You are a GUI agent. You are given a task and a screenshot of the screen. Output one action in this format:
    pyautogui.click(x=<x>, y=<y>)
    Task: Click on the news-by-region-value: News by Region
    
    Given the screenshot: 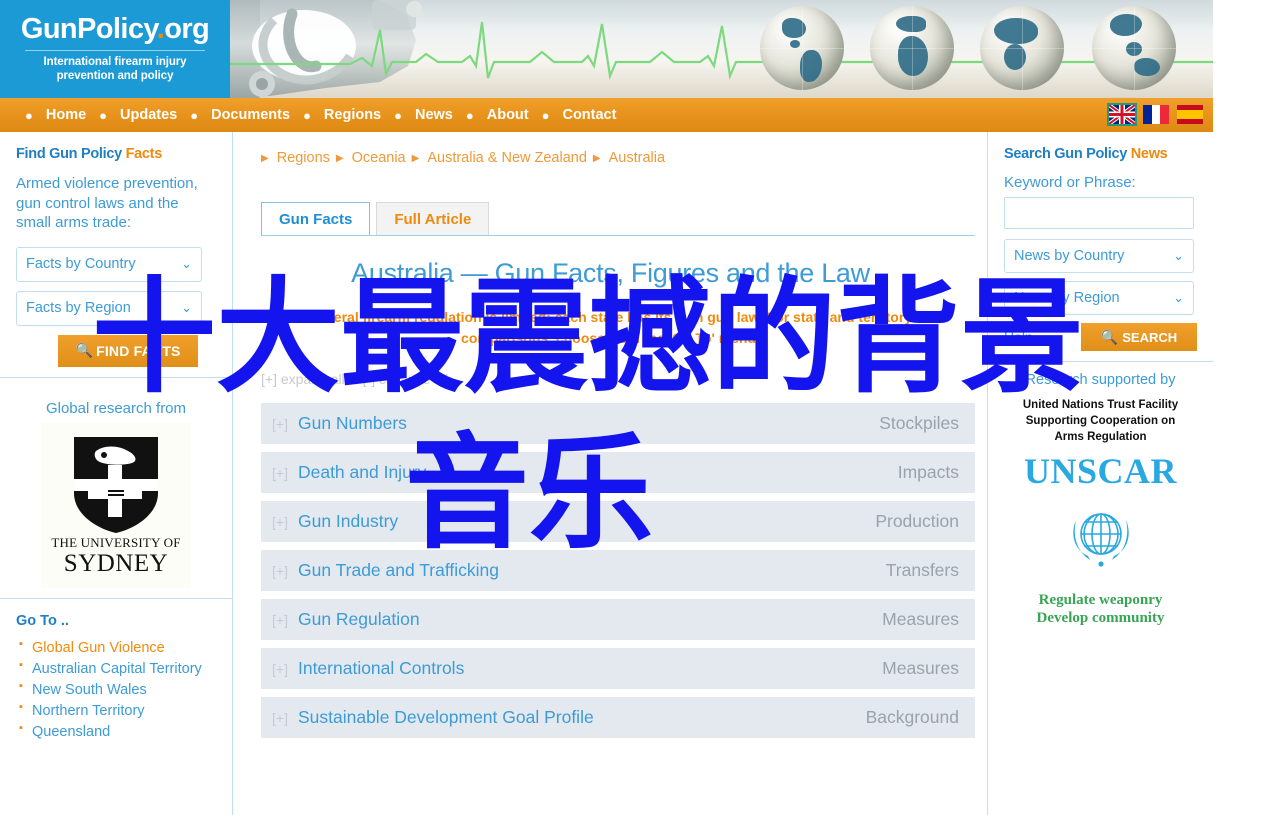 What is the action you would take?
    pyautogui.click(x=1067, y=298)
    